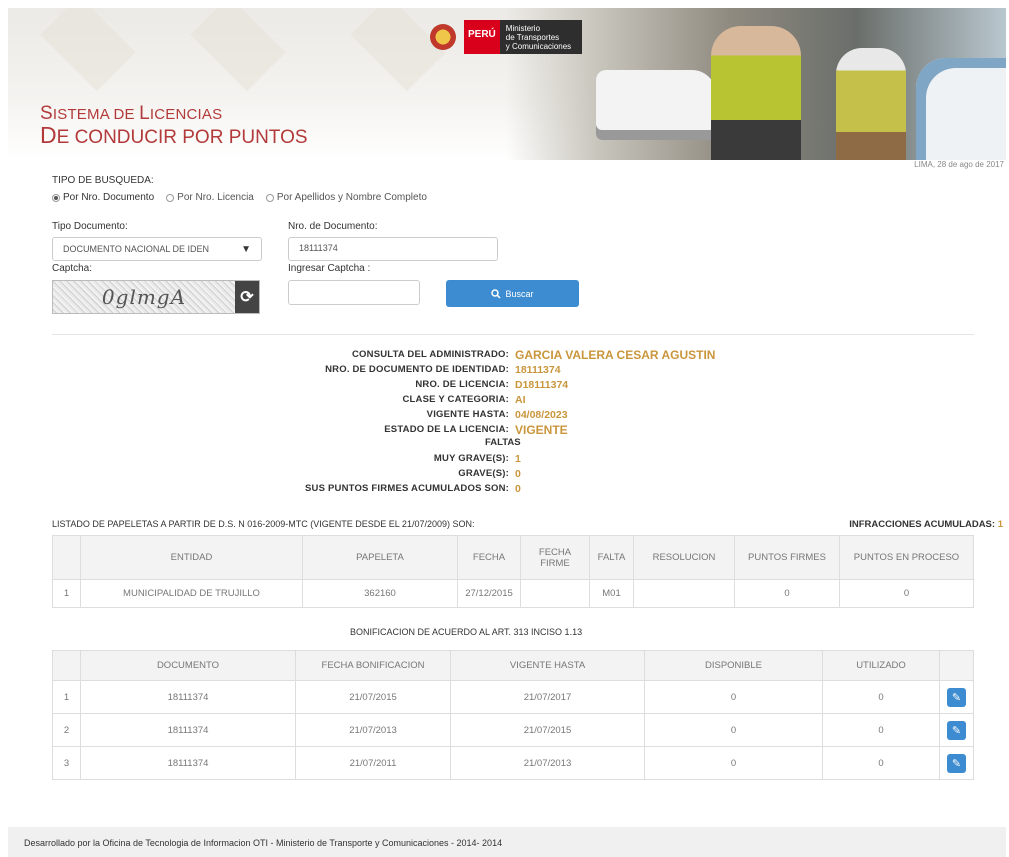  I want to click on info-key: CLASE Y CATEGORIA:, so click(455, 399).